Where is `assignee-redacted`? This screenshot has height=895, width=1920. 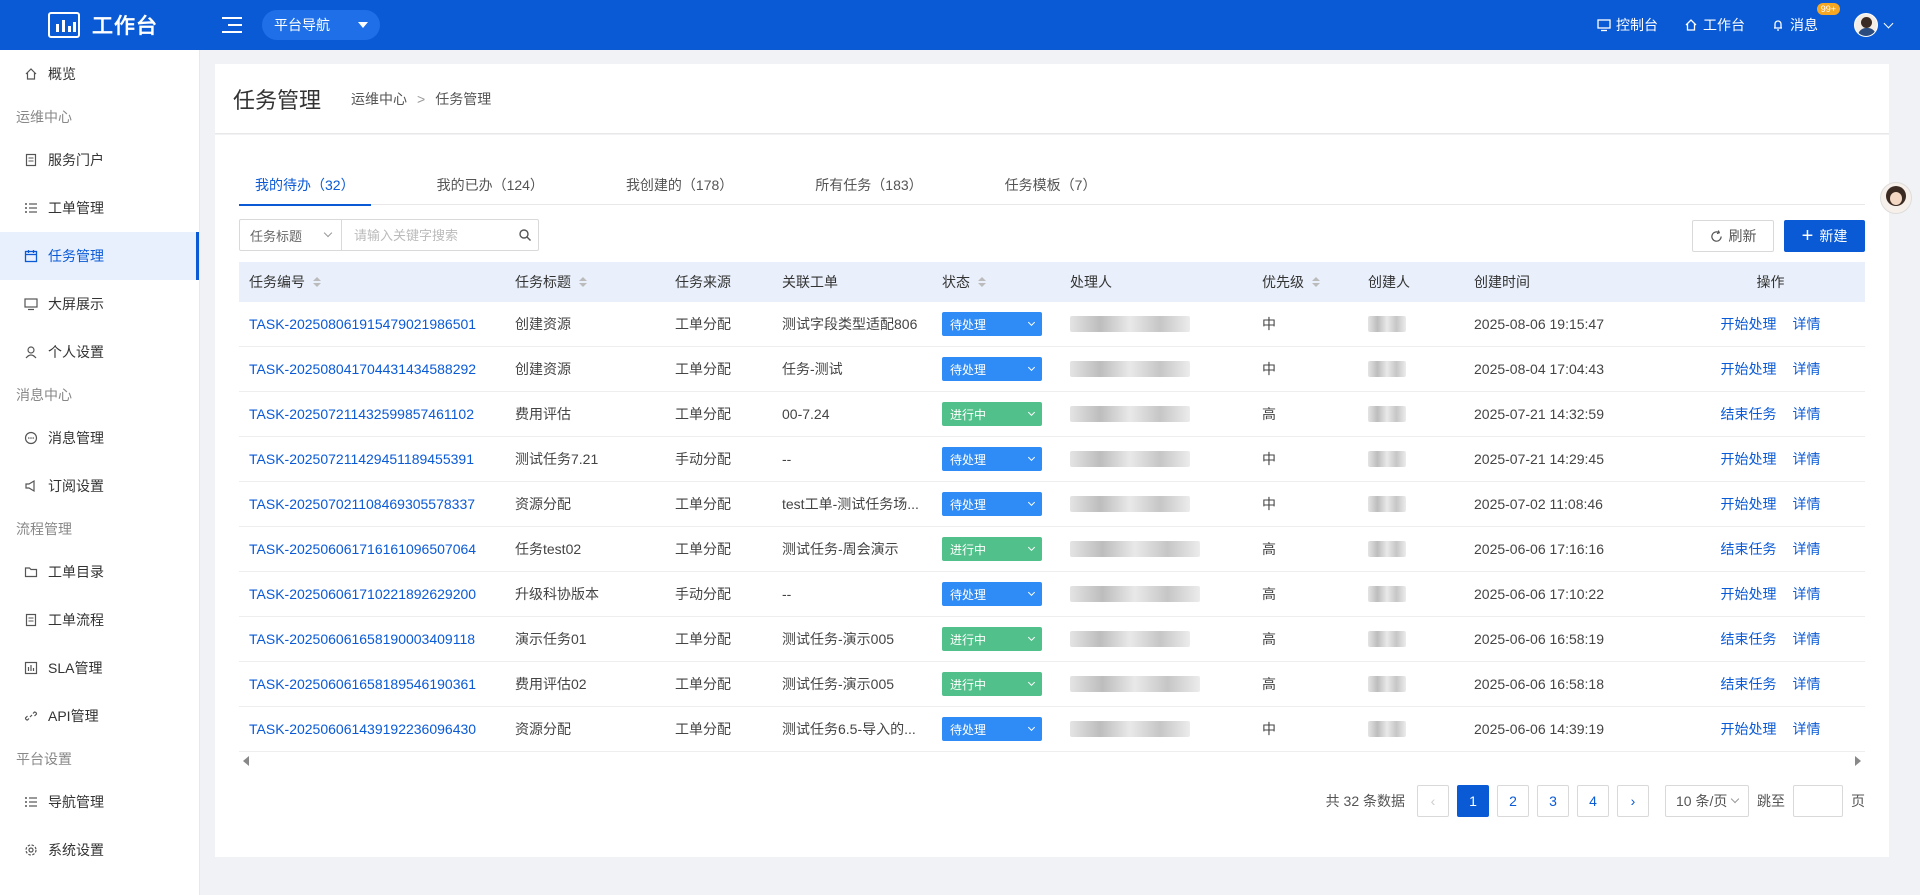
assignee-redacted is located at coordinates (1130, 729).